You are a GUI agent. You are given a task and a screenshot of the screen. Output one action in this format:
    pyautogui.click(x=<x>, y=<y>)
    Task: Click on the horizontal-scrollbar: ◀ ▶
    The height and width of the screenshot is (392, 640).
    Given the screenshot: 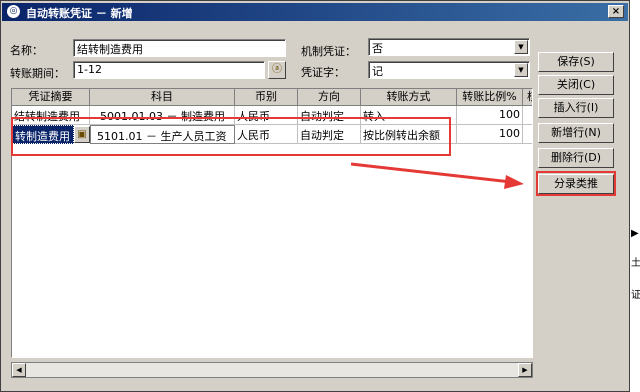 What is the action you would take?
    pyautogui.click(x=272, y=370)
    